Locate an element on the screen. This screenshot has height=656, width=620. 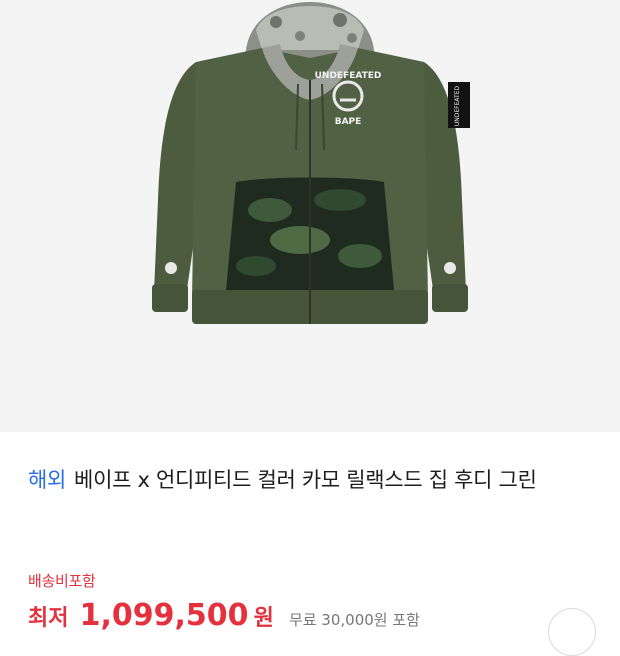
price-row: 최저 1,099,500 원 무료 30,000원 포함 is located at coordinates (313, 618).